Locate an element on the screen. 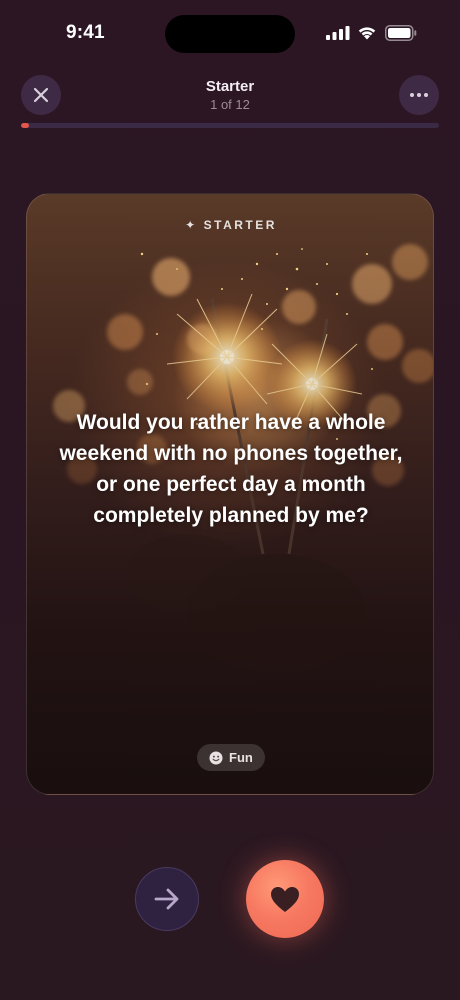 This screenshot has width=460, height=1000. like-button is located at coordinates (285, 899).